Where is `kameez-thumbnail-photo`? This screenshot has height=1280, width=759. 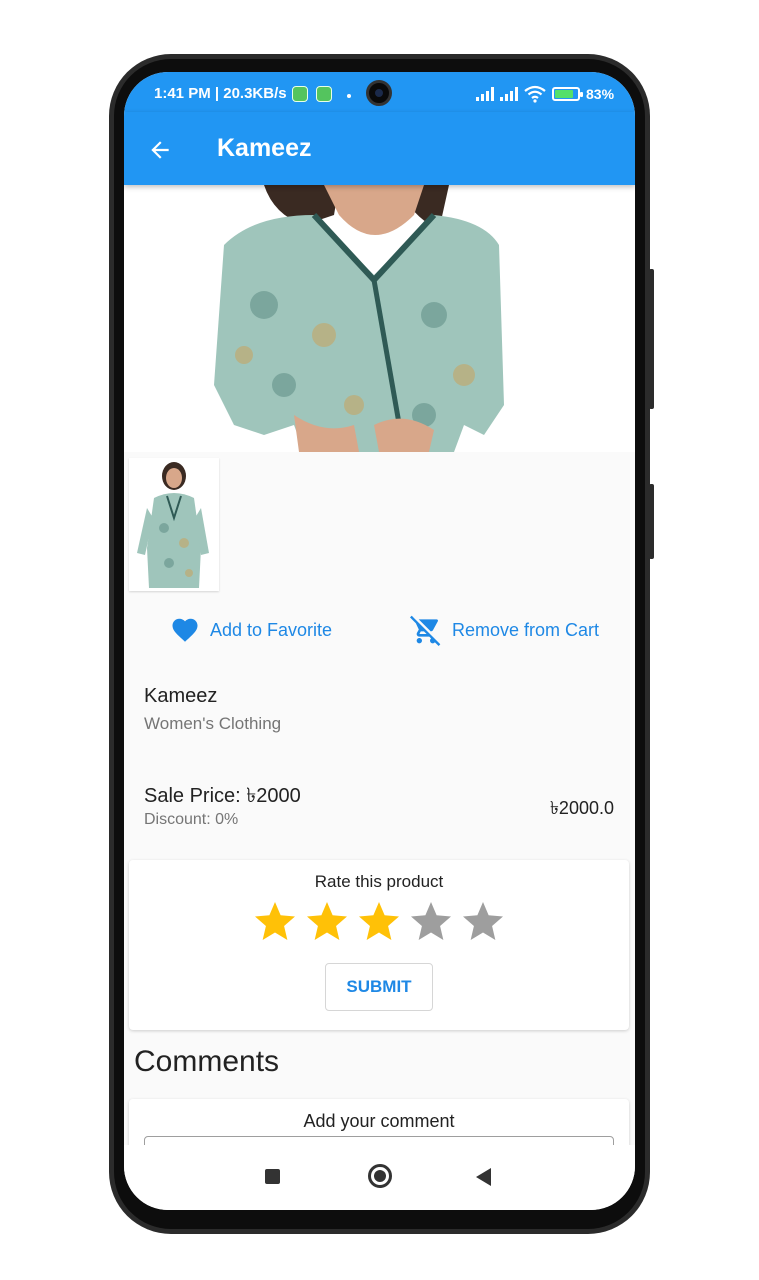
kameez-thumbnail-photo is located at coordinates (174, 524).